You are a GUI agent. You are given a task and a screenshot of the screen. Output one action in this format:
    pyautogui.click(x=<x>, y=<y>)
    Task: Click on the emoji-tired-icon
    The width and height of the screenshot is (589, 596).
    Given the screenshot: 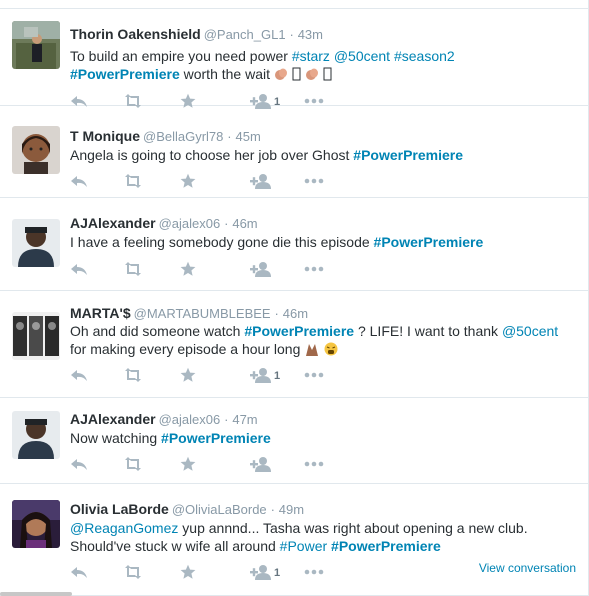 What is the action you would take?
    pyautogui.click(x=331, y=349)
    